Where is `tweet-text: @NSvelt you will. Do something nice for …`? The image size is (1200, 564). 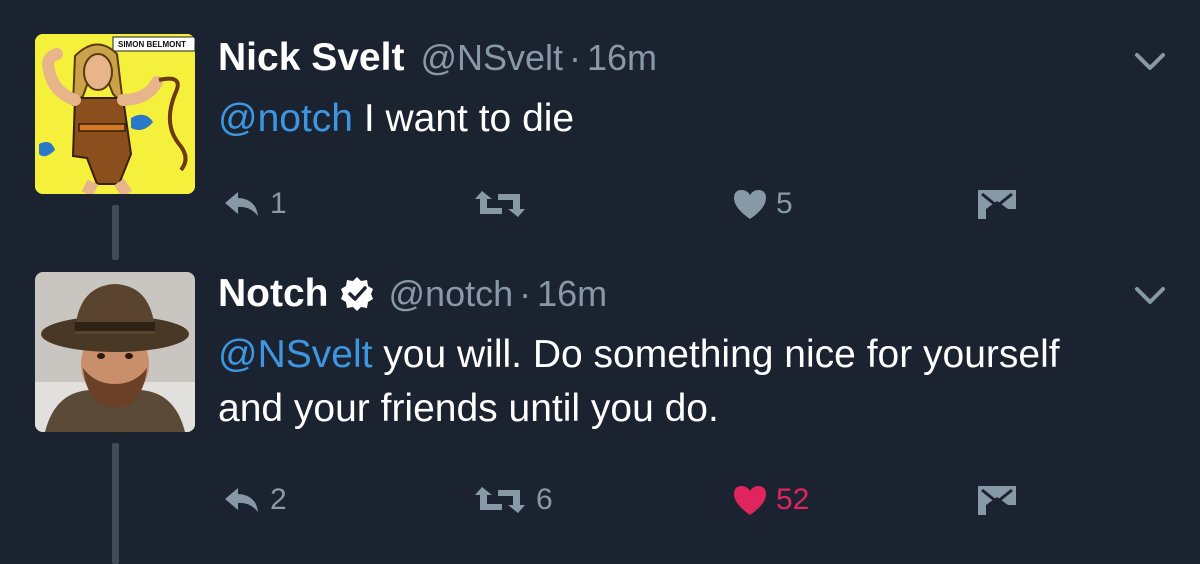 tweet-text: @NSvelt you will. Do something nice for … is located at coordinates (668, 382).